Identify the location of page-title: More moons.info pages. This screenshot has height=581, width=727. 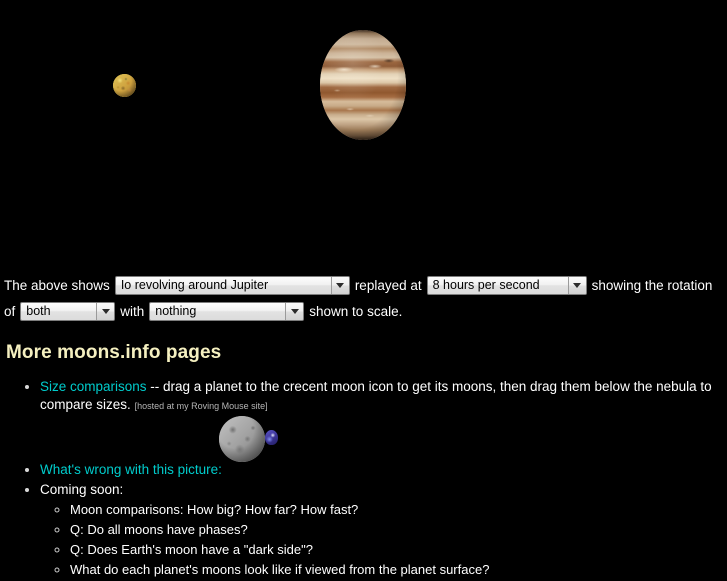
(114, 352).